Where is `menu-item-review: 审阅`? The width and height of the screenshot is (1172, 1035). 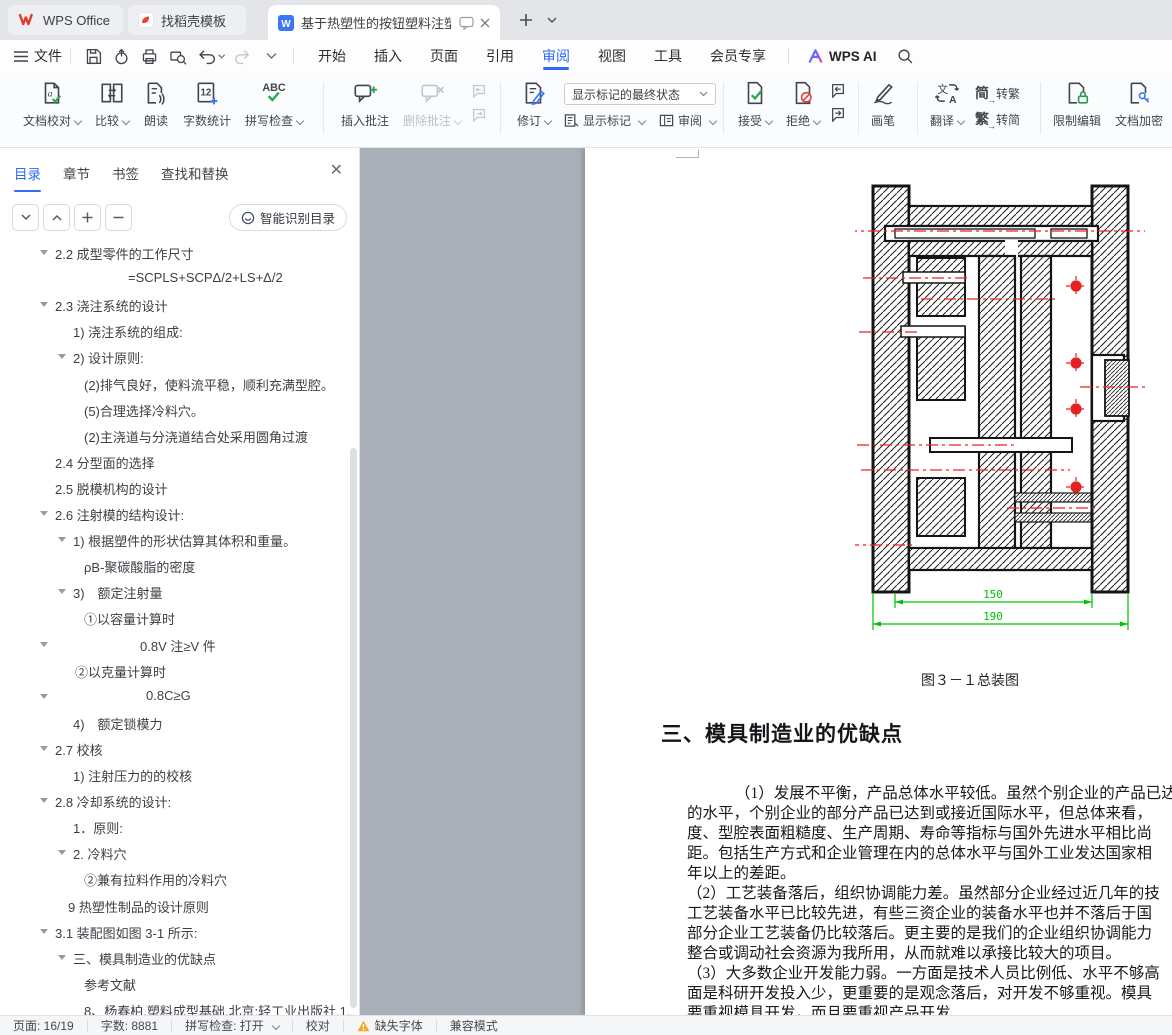
menu-item-review: 审阅 is located at coordinates (556, 56).